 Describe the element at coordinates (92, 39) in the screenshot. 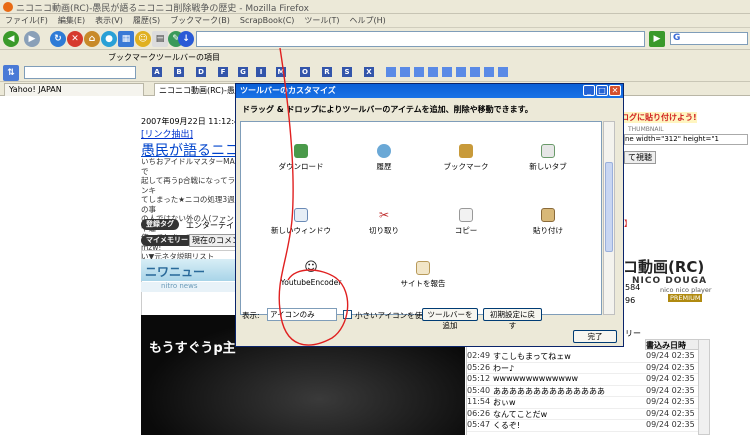

I see `home-icon: ⌂` at that location.